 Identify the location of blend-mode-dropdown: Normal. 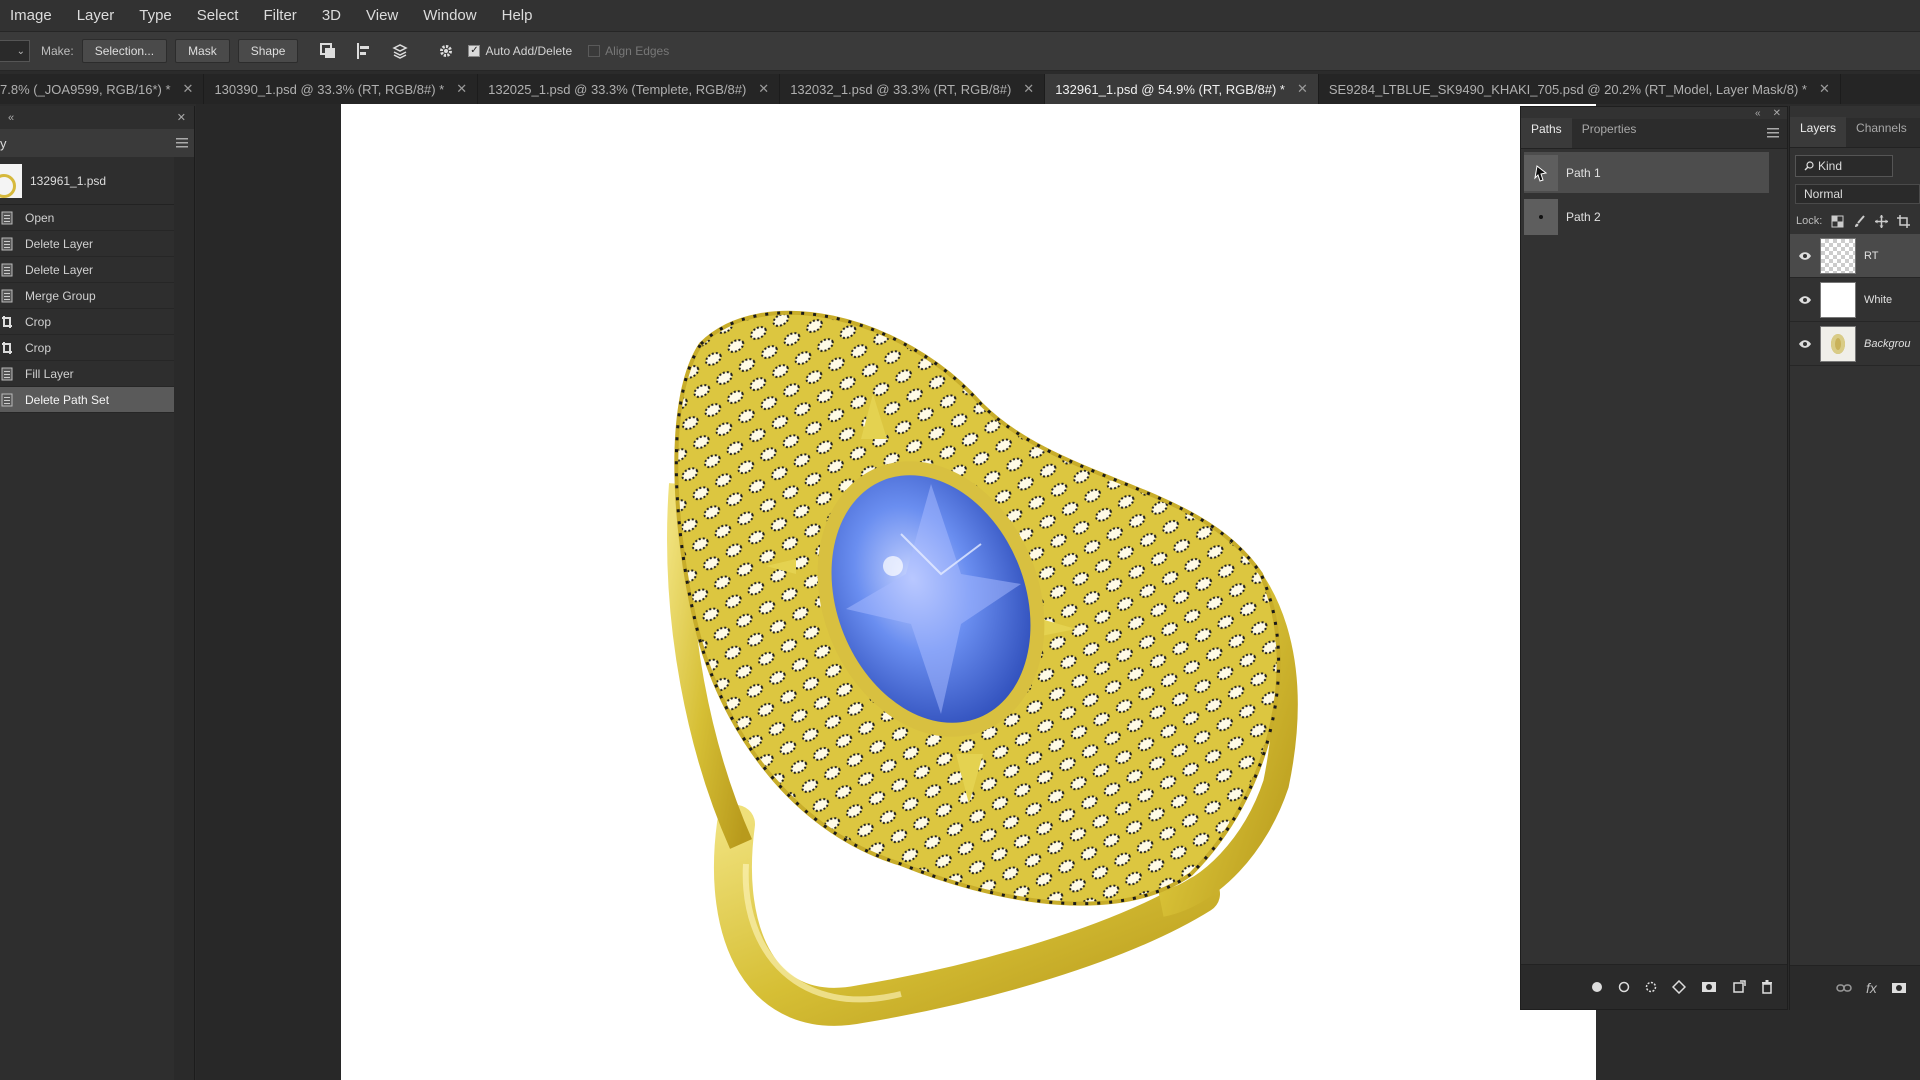
(1857, 194).